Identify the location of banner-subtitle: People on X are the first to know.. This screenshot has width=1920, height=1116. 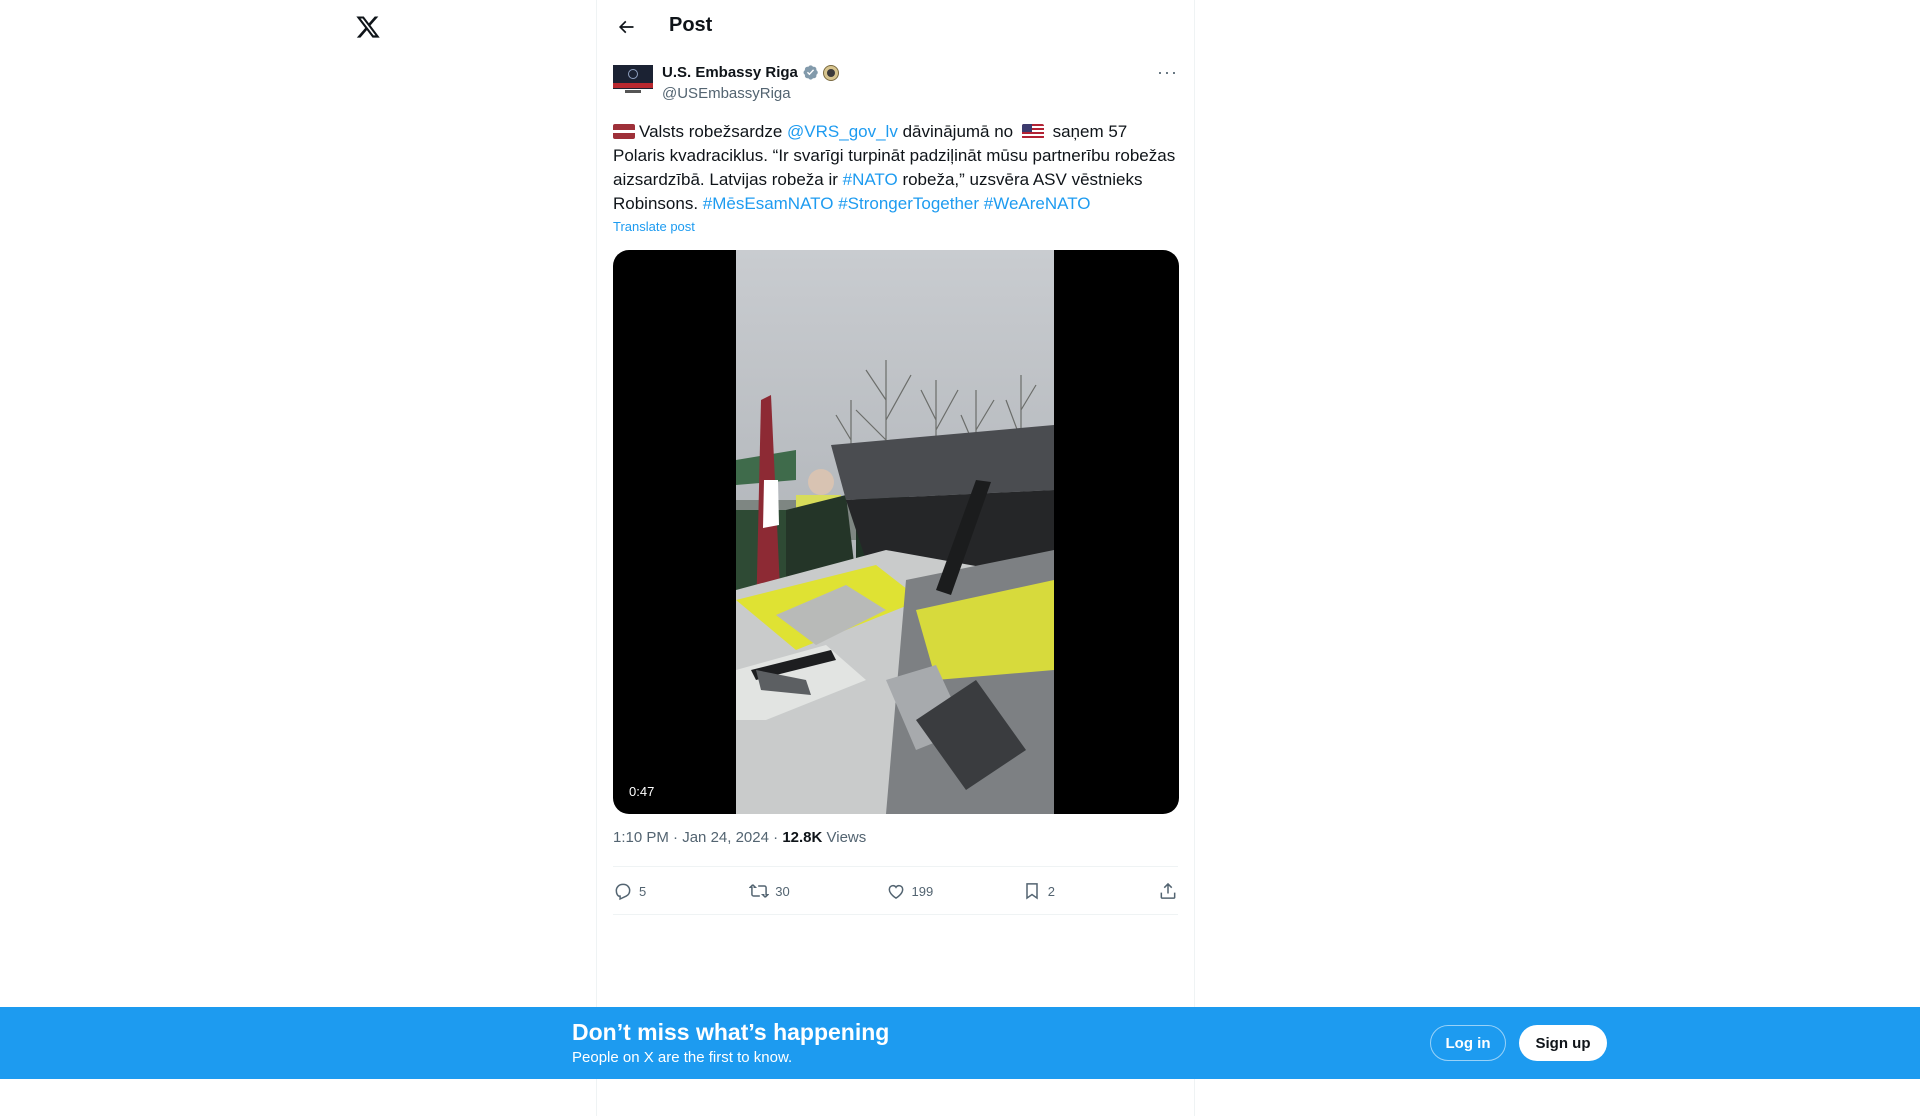
(682, 1057).